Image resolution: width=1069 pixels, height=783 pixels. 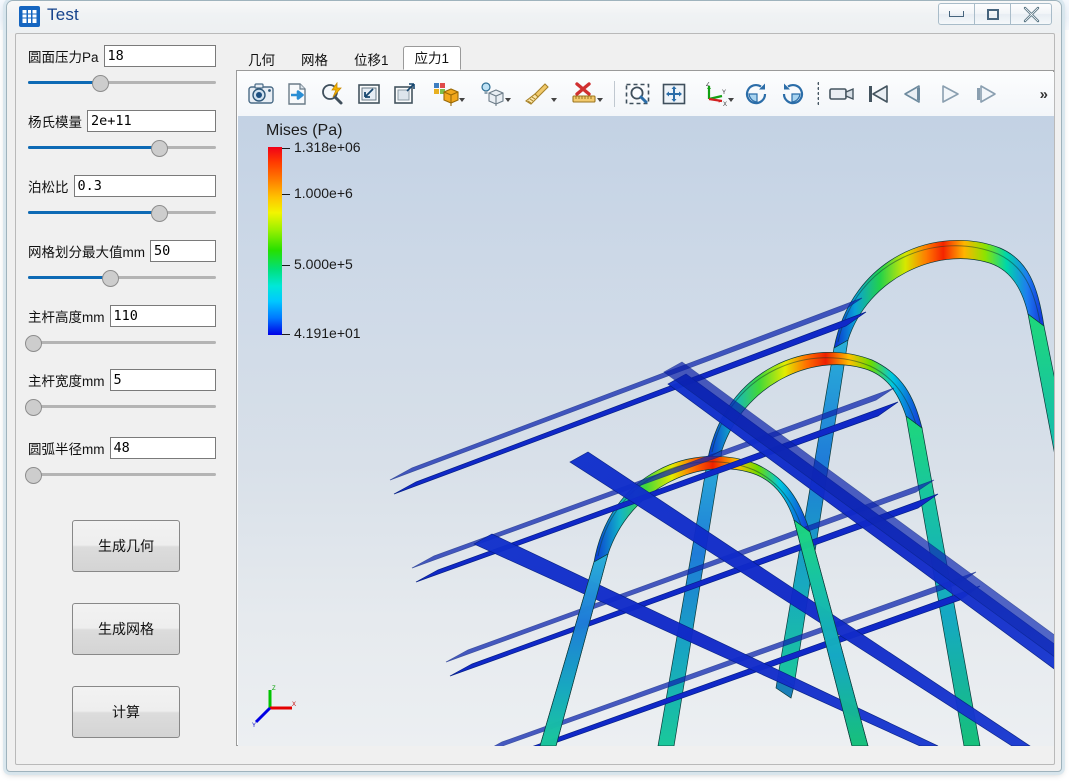 I want to click on next-frame-button, so click(x=986, y=94).